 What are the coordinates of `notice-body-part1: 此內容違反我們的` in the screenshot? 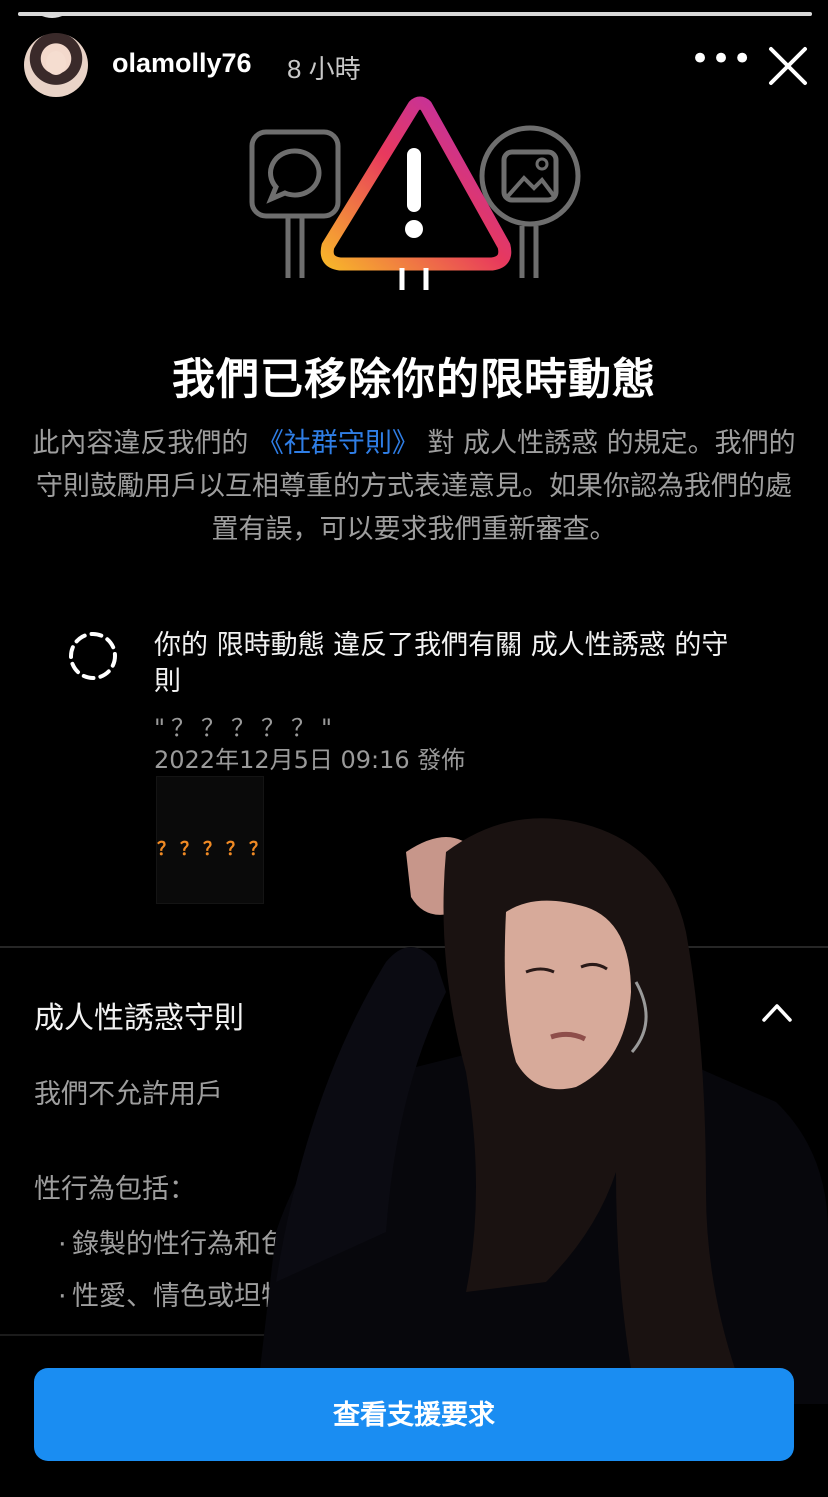 It's located at (144, 443).